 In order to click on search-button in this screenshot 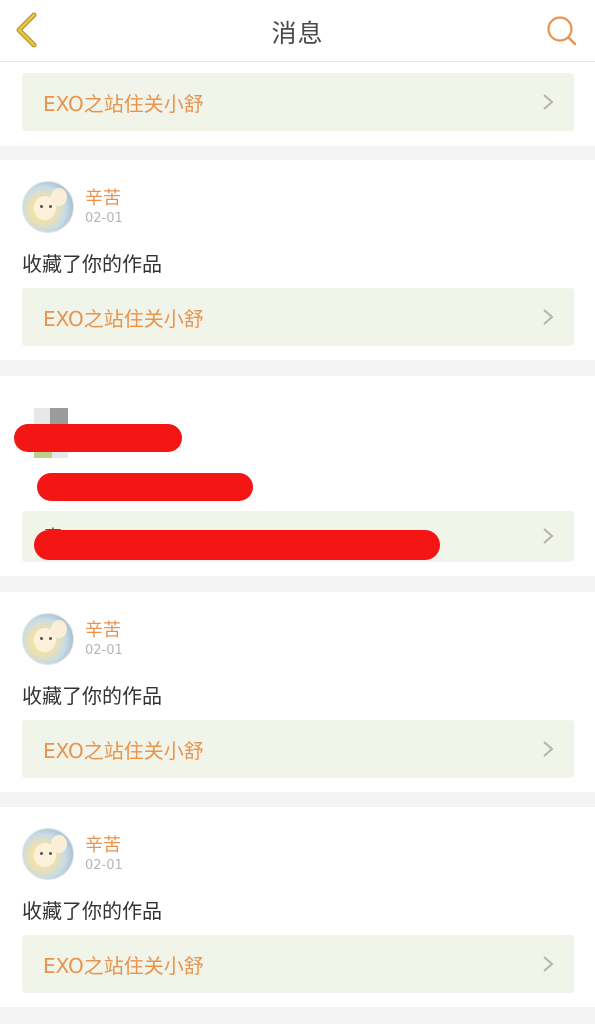, I will do `click(562, 31)`.